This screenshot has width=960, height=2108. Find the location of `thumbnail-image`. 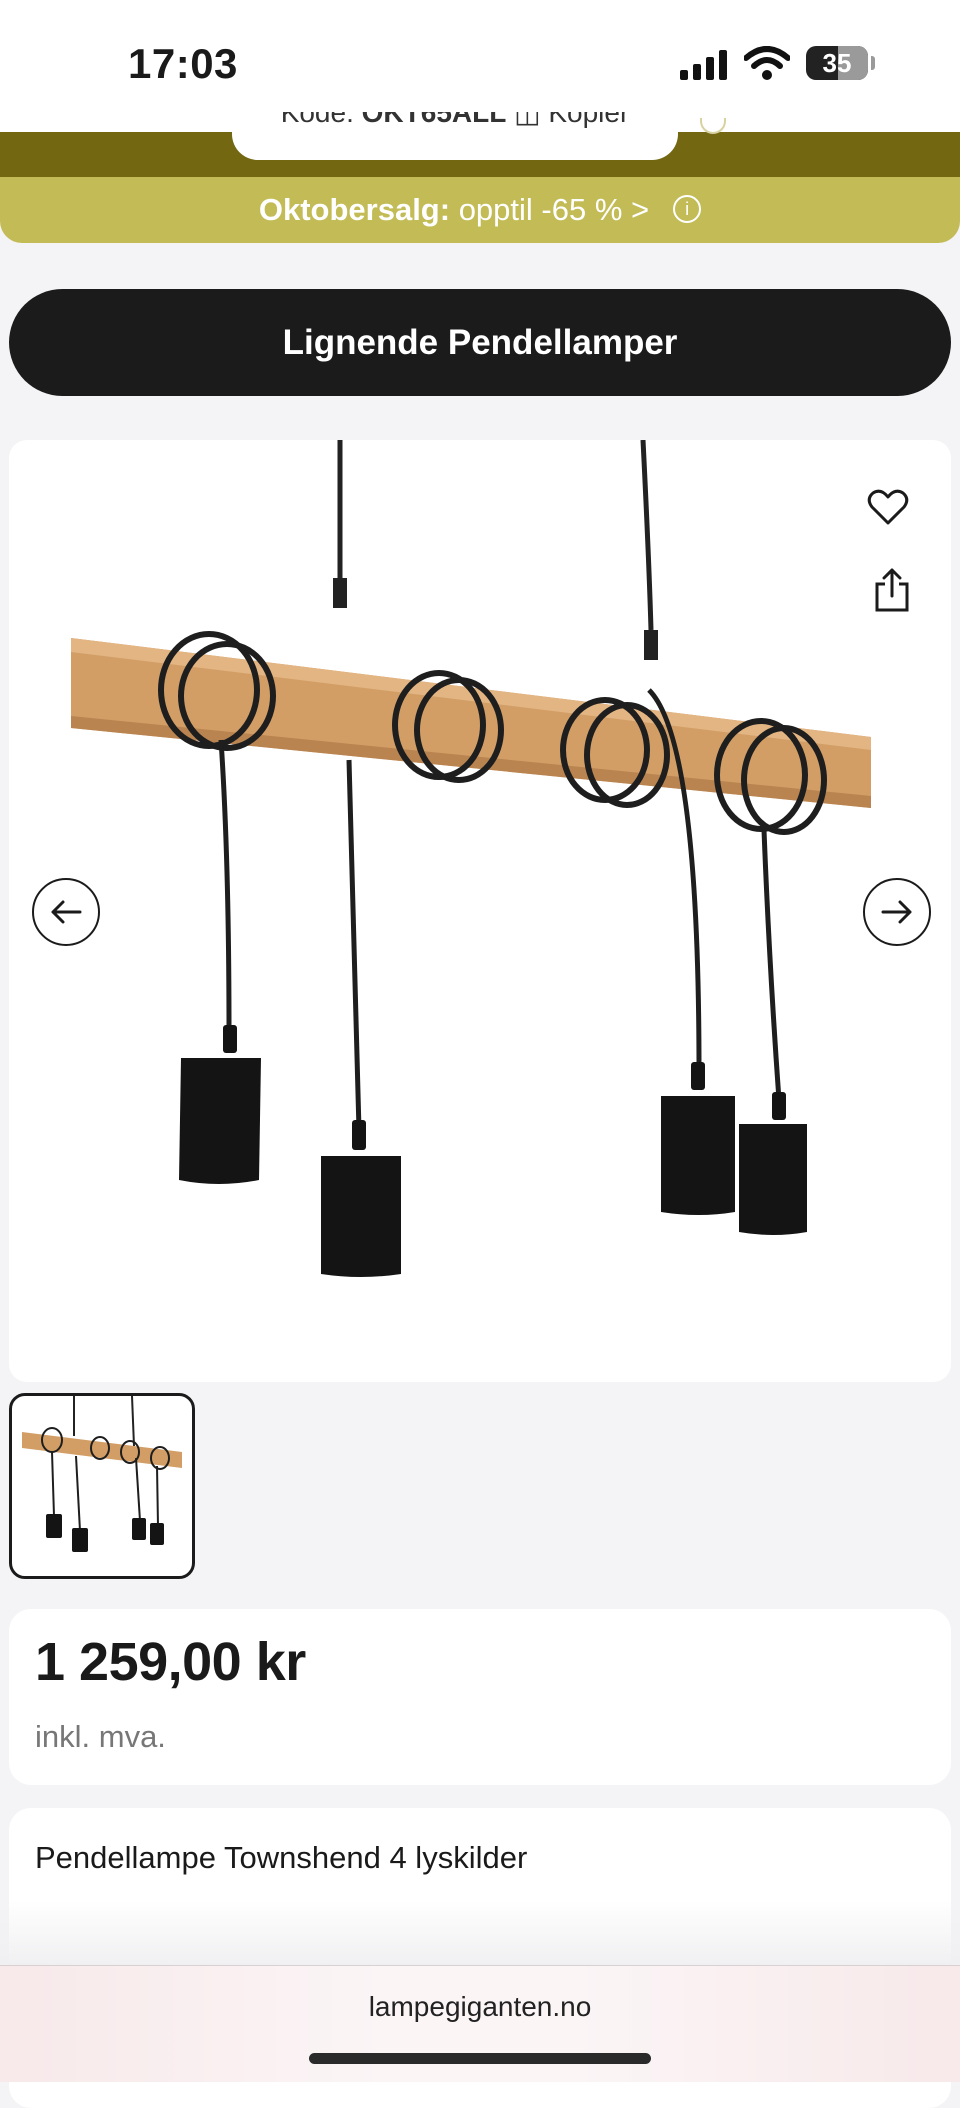

thumbnail-image is located at coordinates (102, 1474).